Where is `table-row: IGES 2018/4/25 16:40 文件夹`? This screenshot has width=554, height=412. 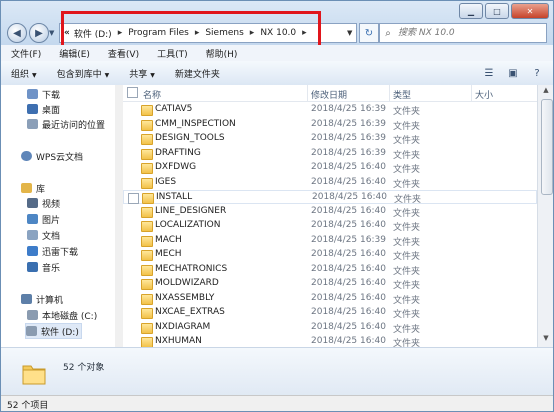 table-row: IGES 2018/4/25 16:40 文件夹 is located at coordinates (330, 183).